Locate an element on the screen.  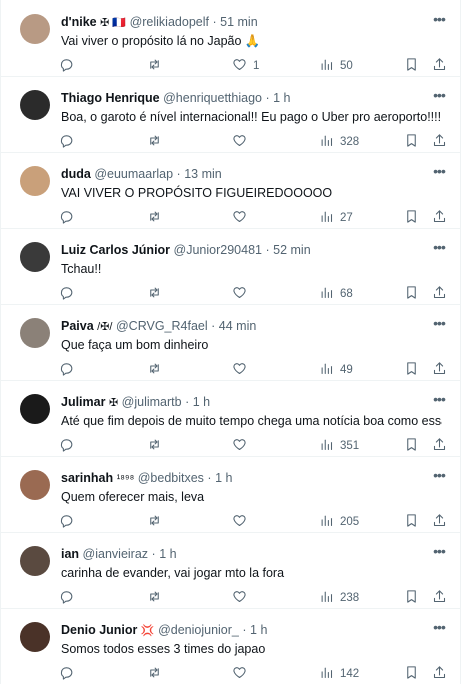
views-button: 238 is located at coordinates (339, 598).